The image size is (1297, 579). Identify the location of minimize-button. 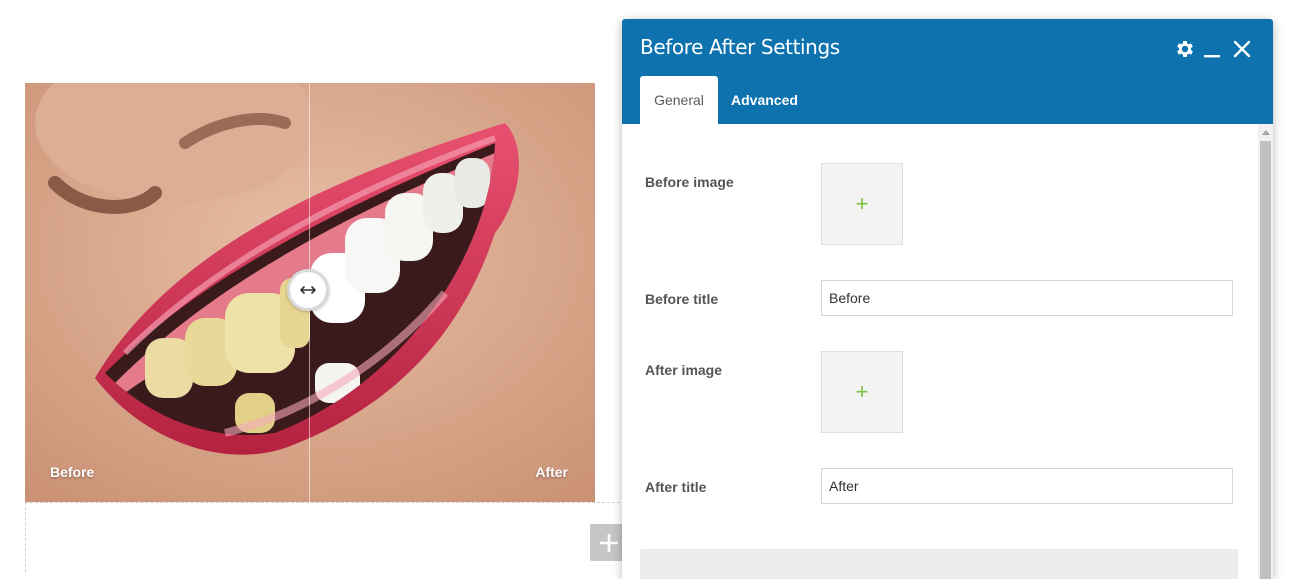
(1212, 49).